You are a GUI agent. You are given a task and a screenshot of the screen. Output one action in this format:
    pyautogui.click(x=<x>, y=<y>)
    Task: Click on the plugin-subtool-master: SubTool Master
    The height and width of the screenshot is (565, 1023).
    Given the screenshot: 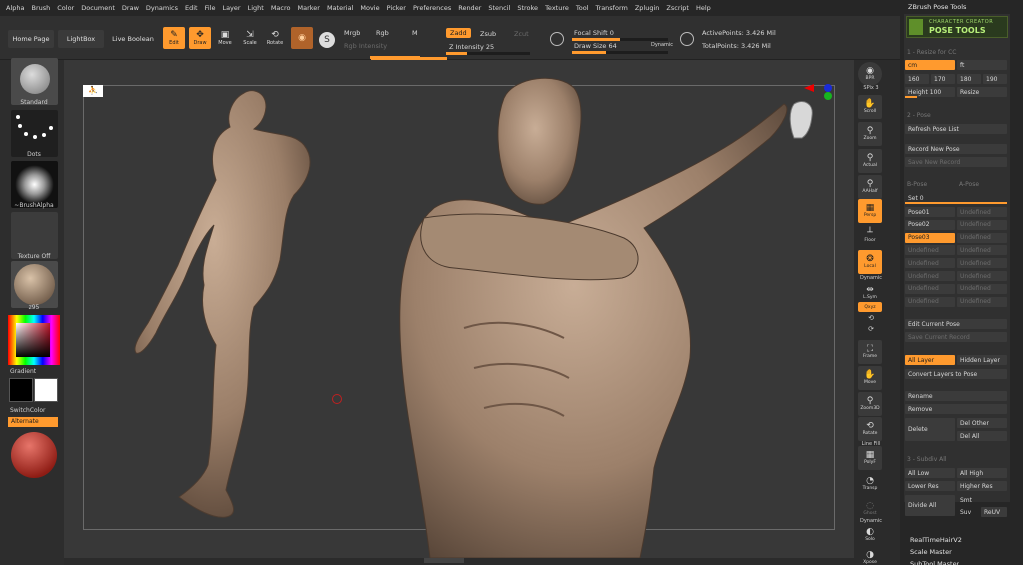 What is the action you would take?
    pyautogui.click(x=934, y=562)
    